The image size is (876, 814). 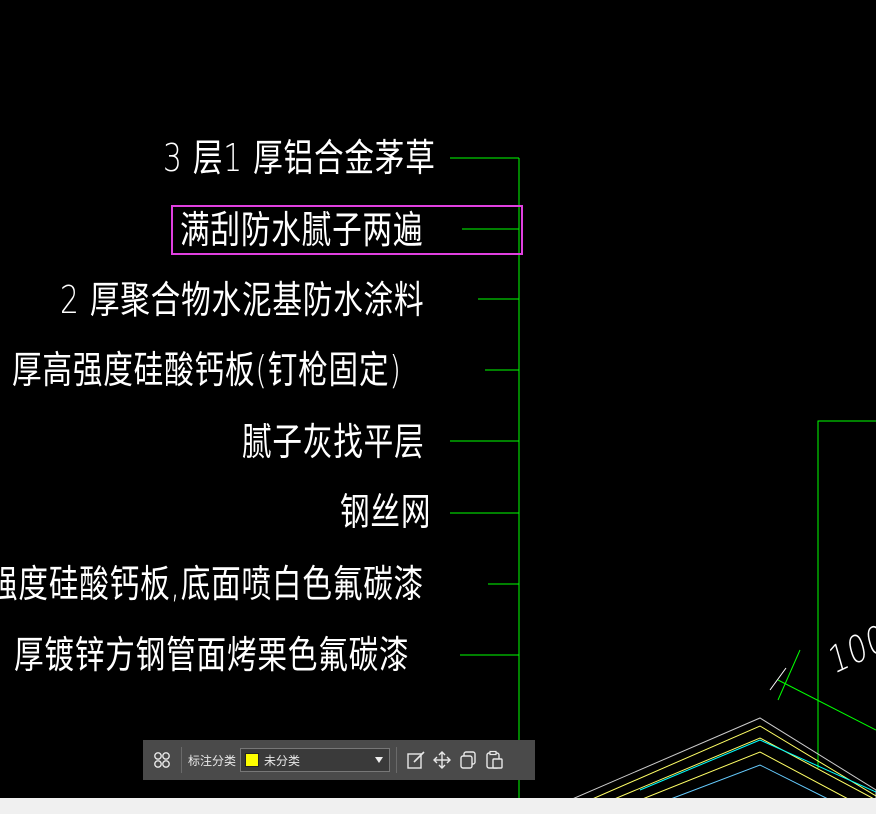 What do you see at coordinates (212, 760) in the screenshot?
I see `category-label: 标注分类` at bounding box center [212, 760].